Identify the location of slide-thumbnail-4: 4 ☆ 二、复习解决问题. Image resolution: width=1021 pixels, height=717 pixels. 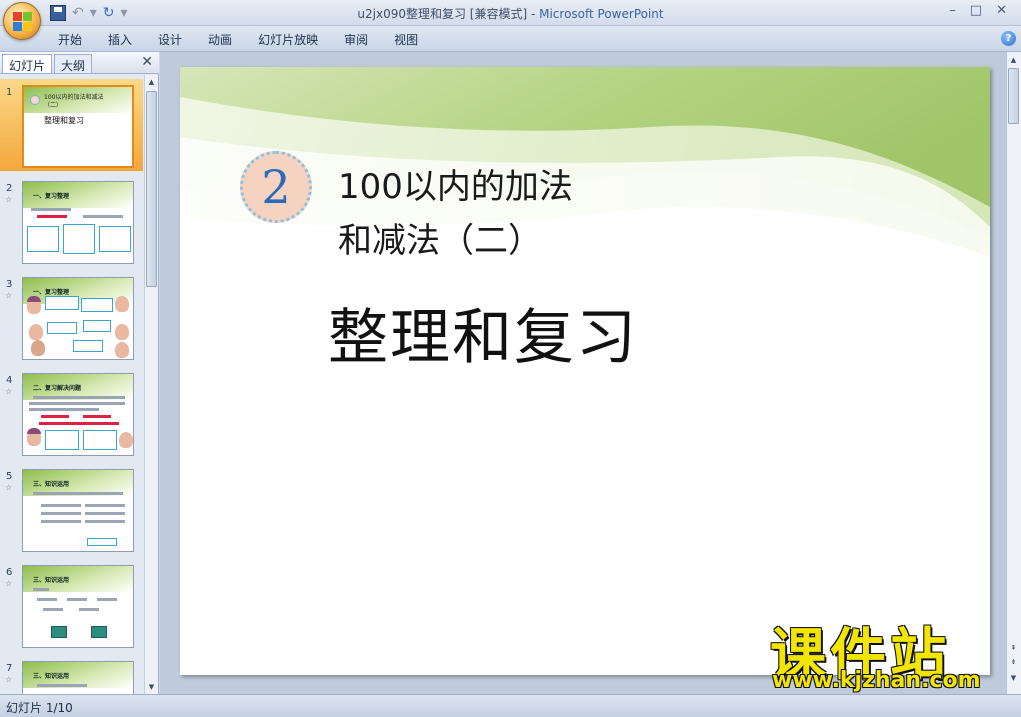
(71, 413).